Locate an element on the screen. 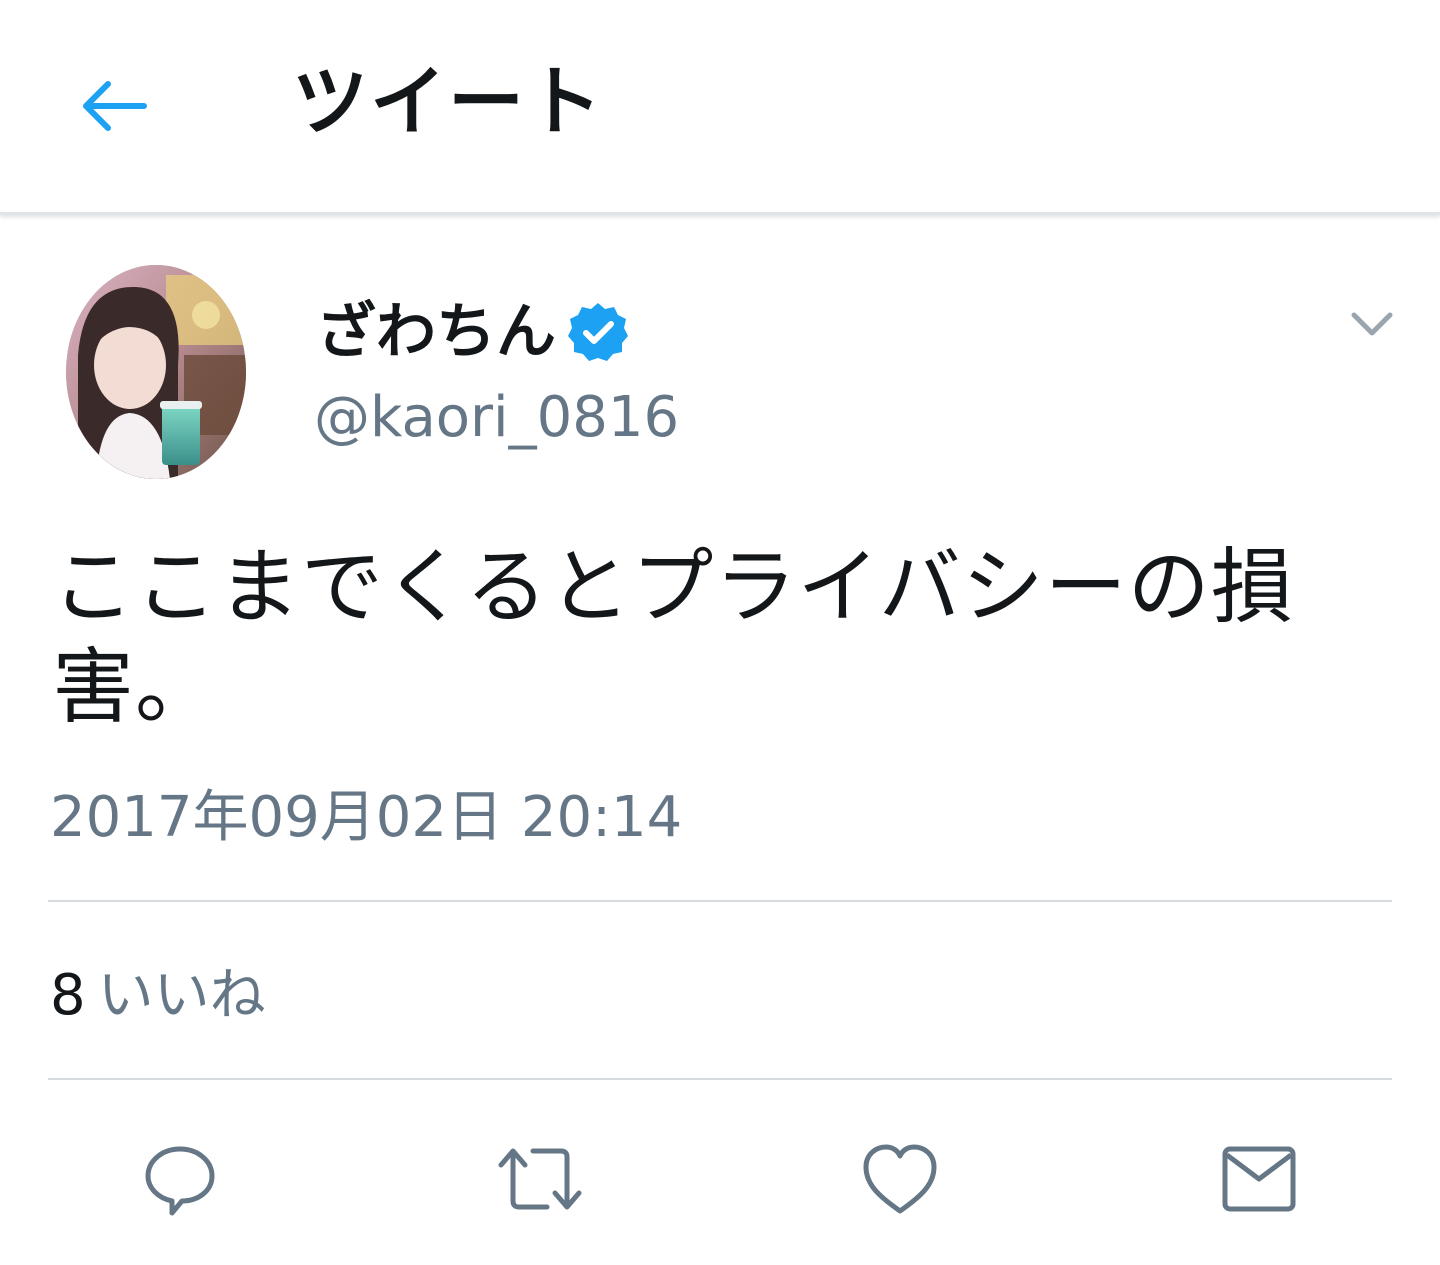  likes-label: いいね is located at coordinates (181, 995).